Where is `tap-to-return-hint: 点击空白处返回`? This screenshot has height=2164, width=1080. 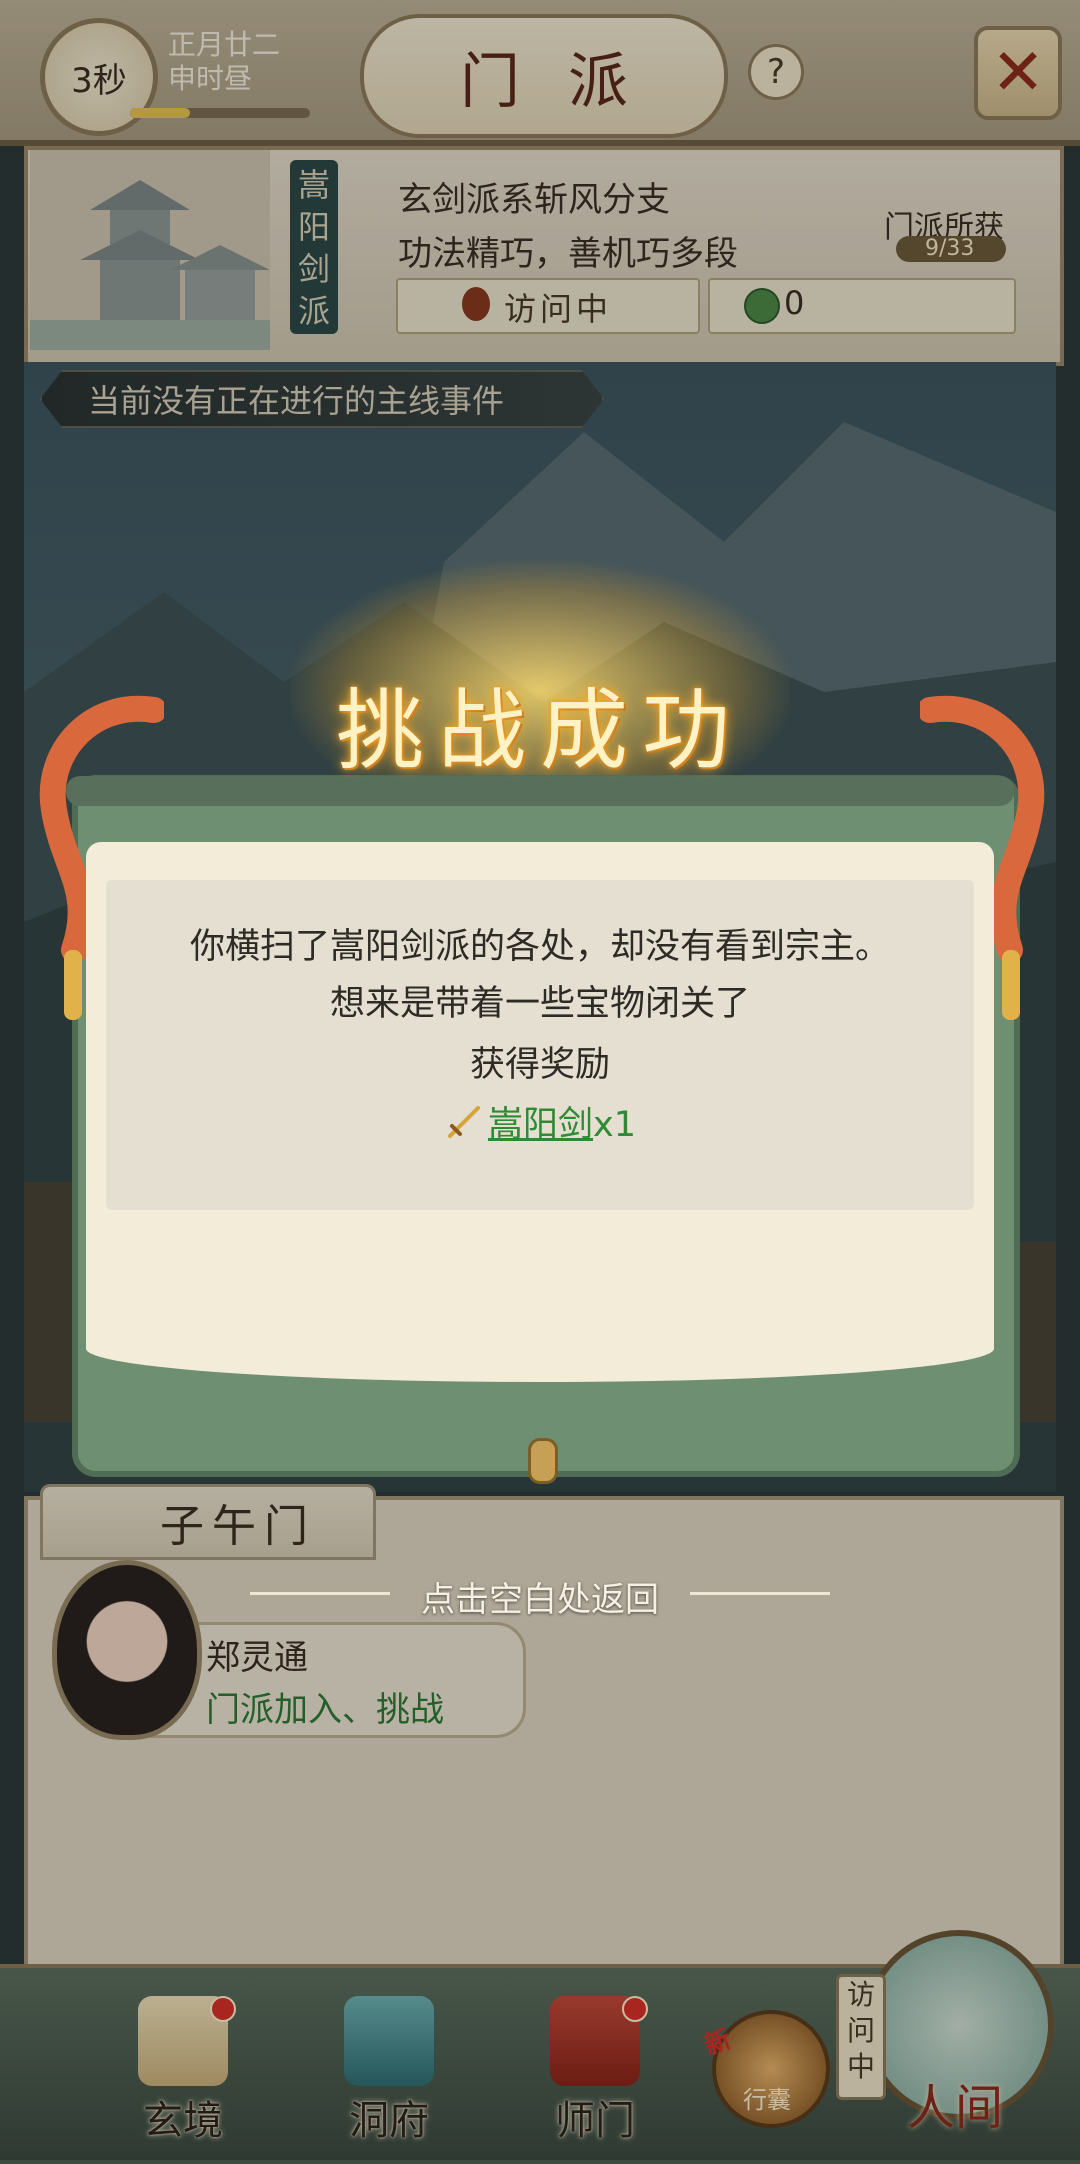
tap-to-return-hint: 点击空白处返回 is located at coordinates (540, 1600).